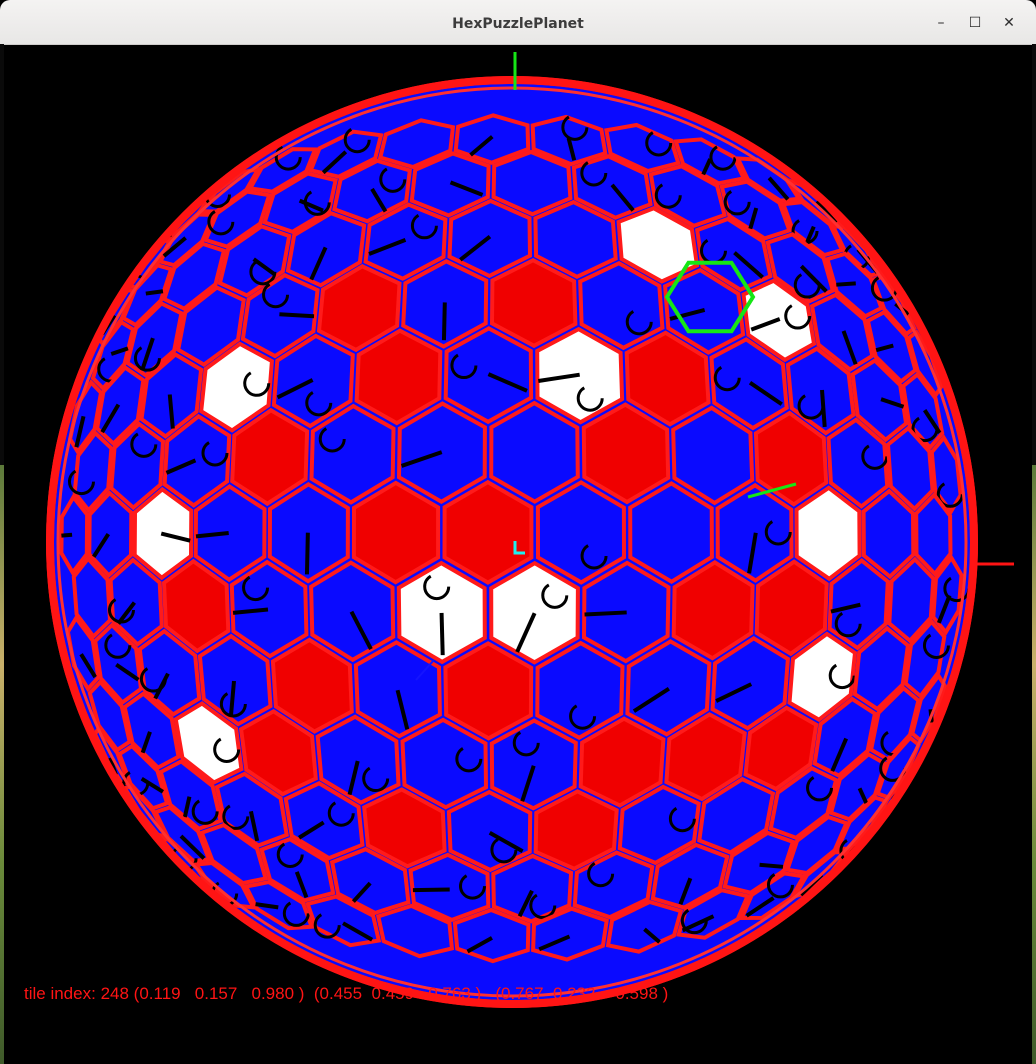 Image resolution: width=1036 pixels, height=1064 pixels. What do you see at coordinates (60, 993) in the screenshot?
I see `status-label: tile index:` at bounding box center [60, 993].